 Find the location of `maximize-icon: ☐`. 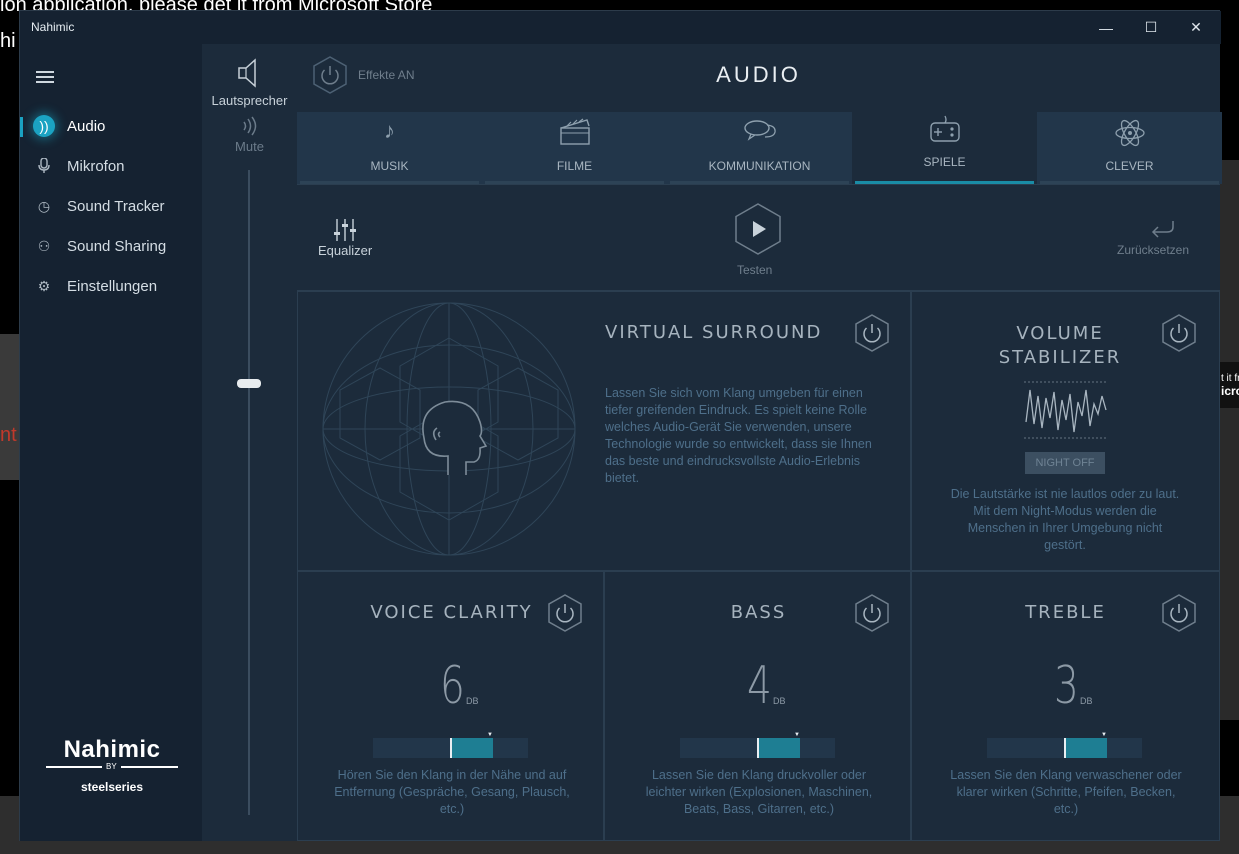

maximize-icon: ☐ is located at coordinates (1151, 27).